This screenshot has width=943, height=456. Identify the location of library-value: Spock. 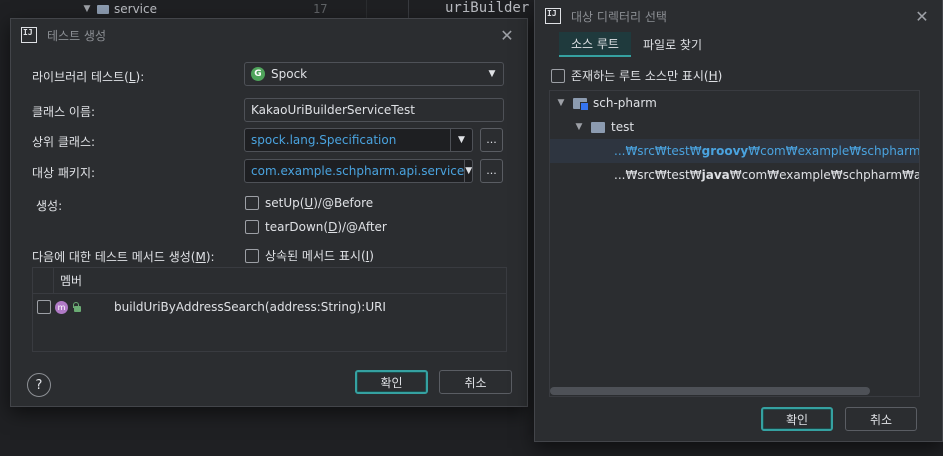
(289, 74).